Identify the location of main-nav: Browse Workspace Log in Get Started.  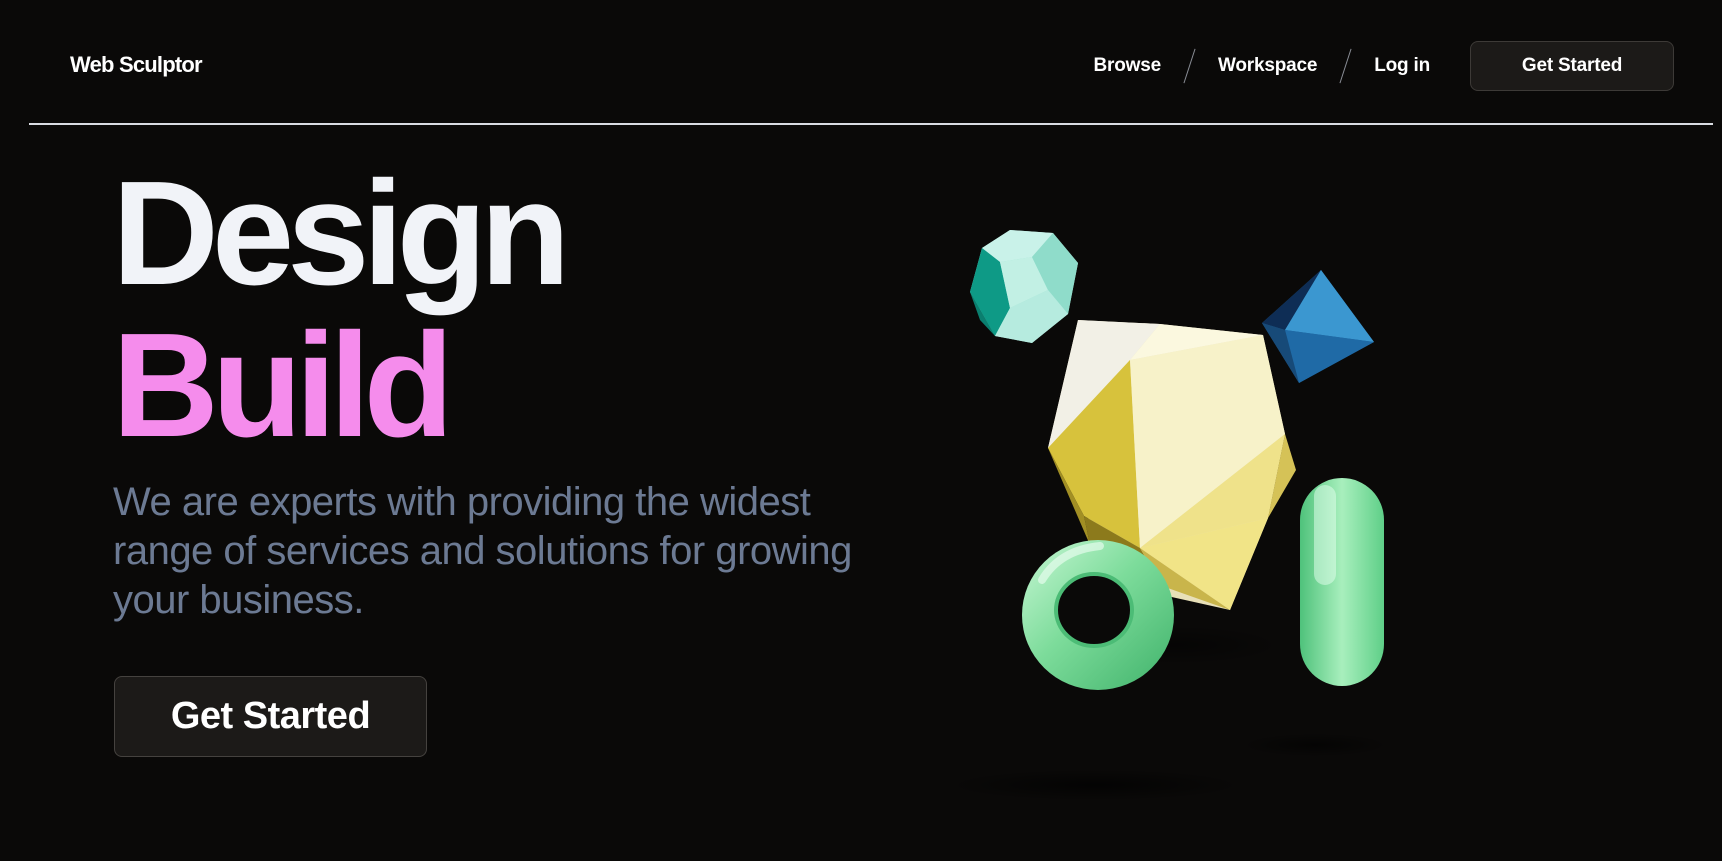
(1384, 66).